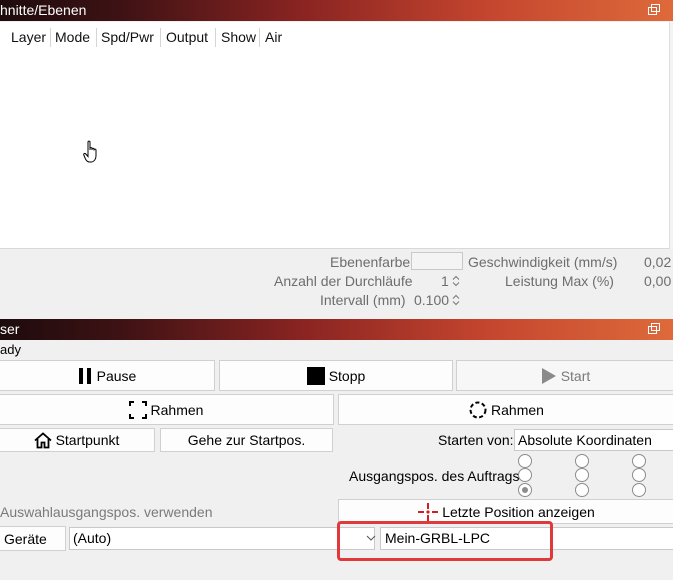  I want to click on pause-button: Pause, so click(107, 375).